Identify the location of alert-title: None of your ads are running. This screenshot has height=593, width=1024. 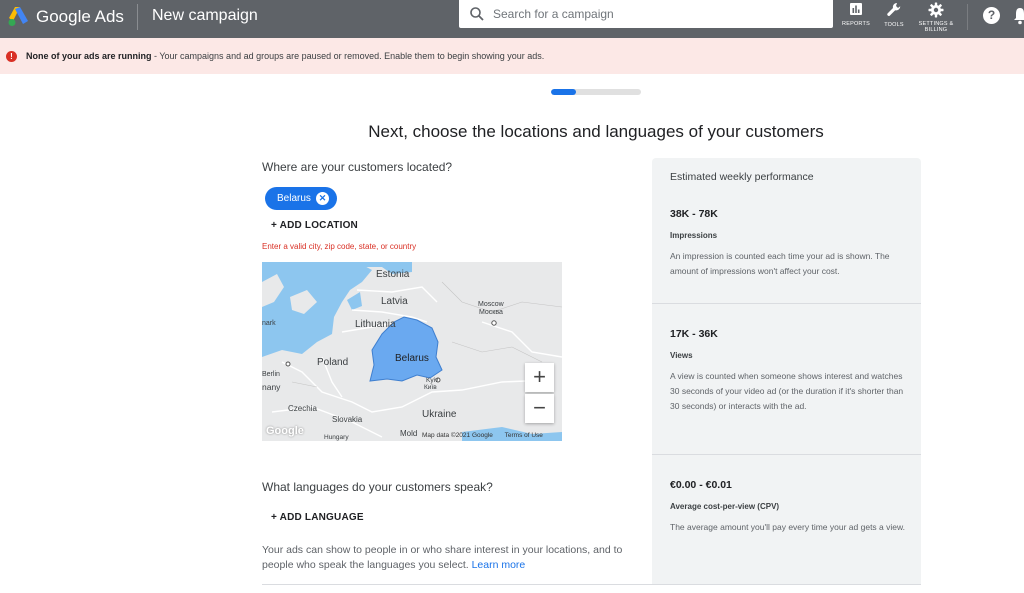
(89, 56).